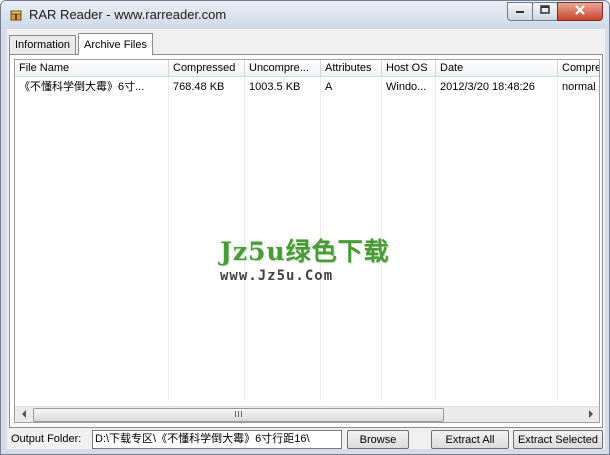 Image resolution: width=610 pixels, height=455 pixels. What do you see at coordinates (207, 68) in the screenshot?
I see `column-header-compressed: Compressed` at bounding box center [207, 68].